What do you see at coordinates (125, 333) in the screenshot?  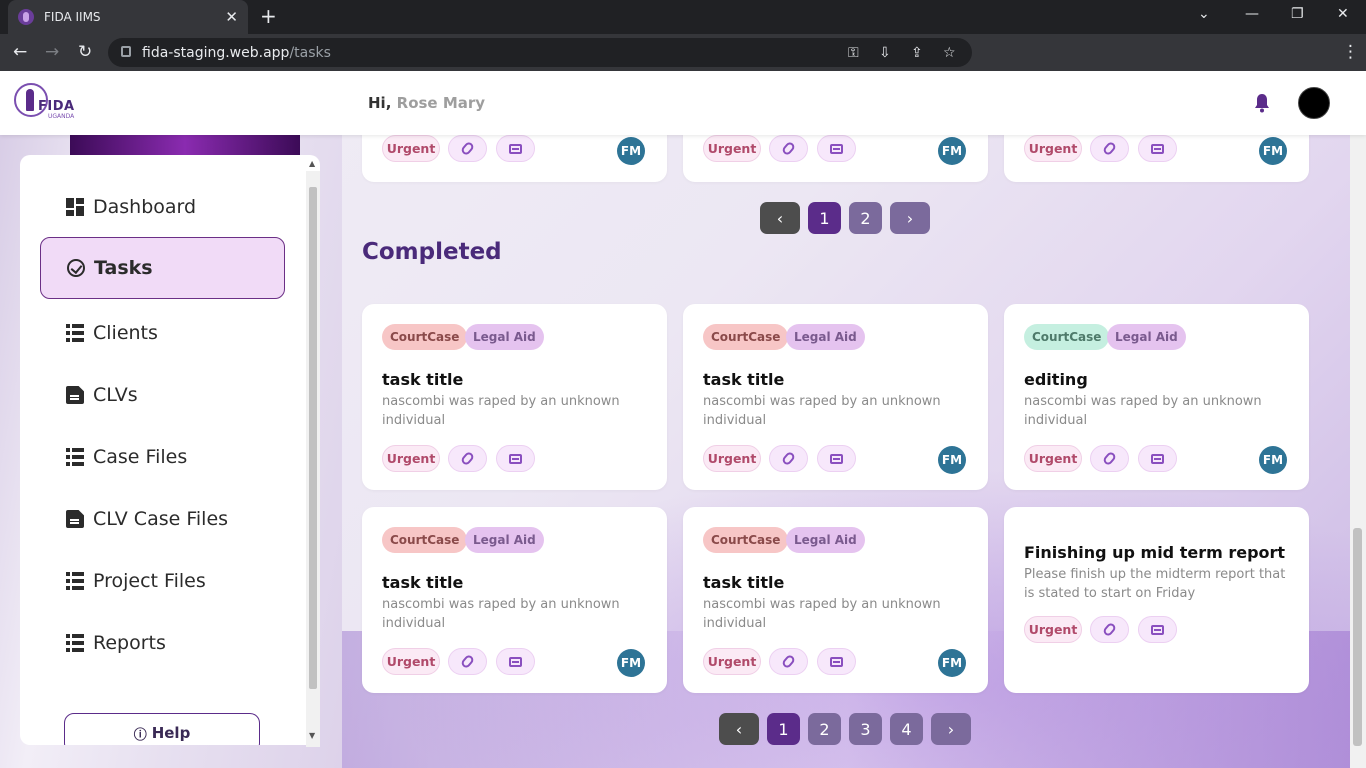 I see `sidebar-item-label: Clients` at bounding box center [125, 333].